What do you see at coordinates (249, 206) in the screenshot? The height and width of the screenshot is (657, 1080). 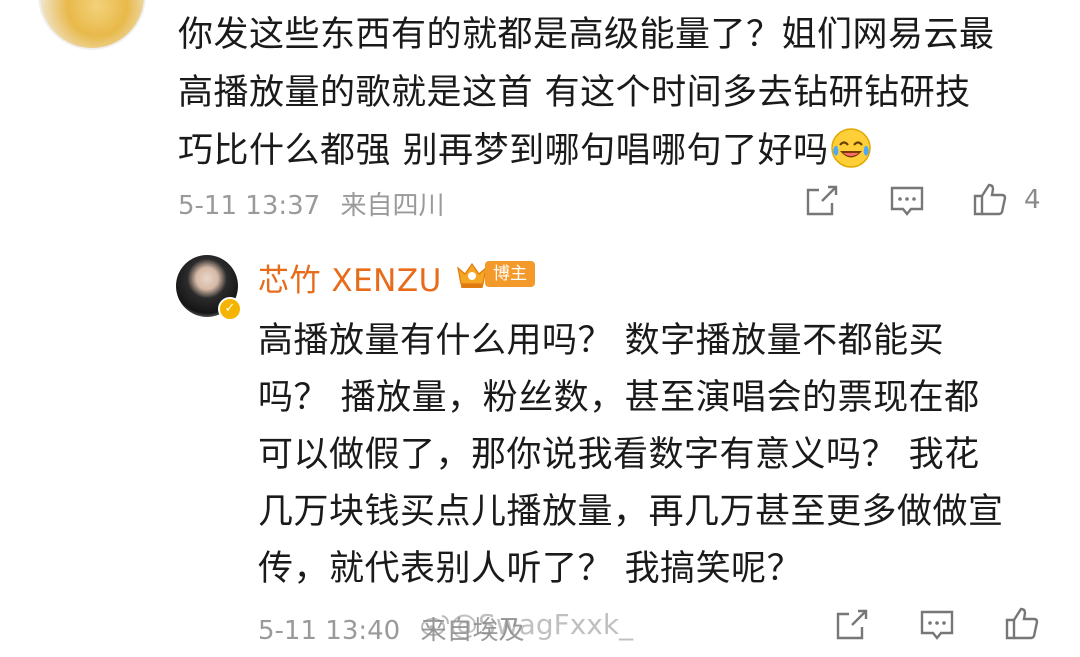 I see `comment-time: 5-11 13:37` at bounding box center [249, 206].